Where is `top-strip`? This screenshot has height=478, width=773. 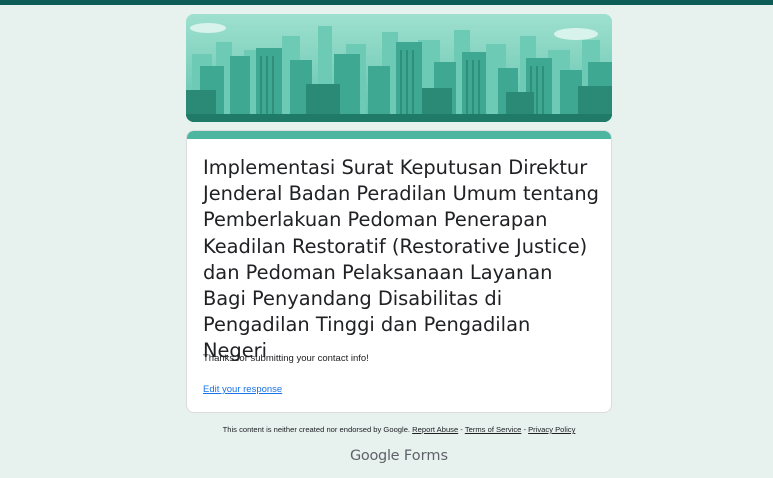 top-strip is located at coordinates (386, 2).